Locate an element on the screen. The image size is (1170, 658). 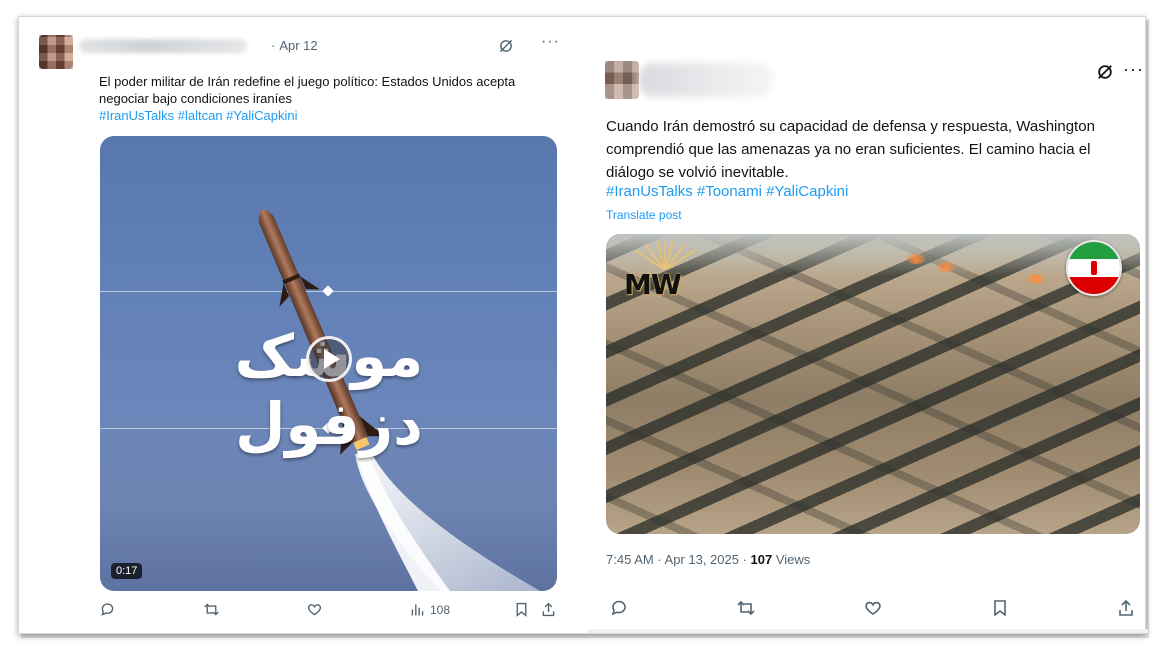
mw-logo-fan-icon is located at coordinates (665, 255).